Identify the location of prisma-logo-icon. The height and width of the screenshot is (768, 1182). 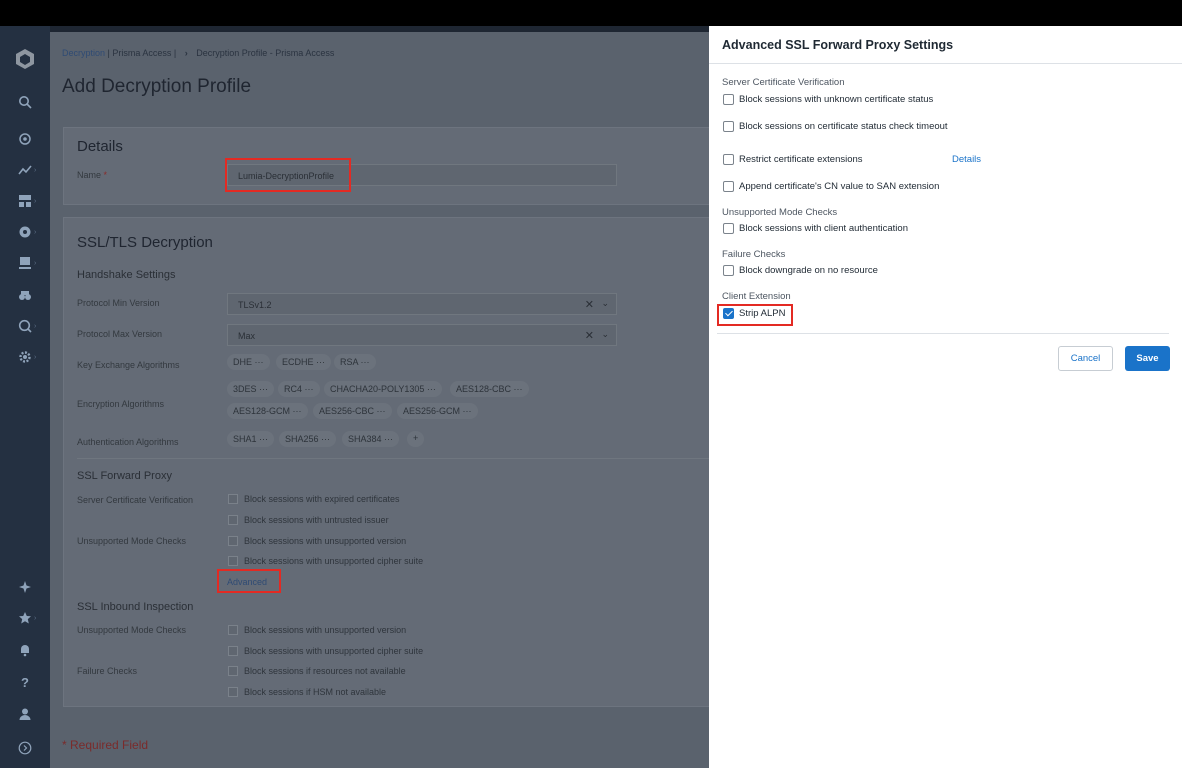
(25, 59).